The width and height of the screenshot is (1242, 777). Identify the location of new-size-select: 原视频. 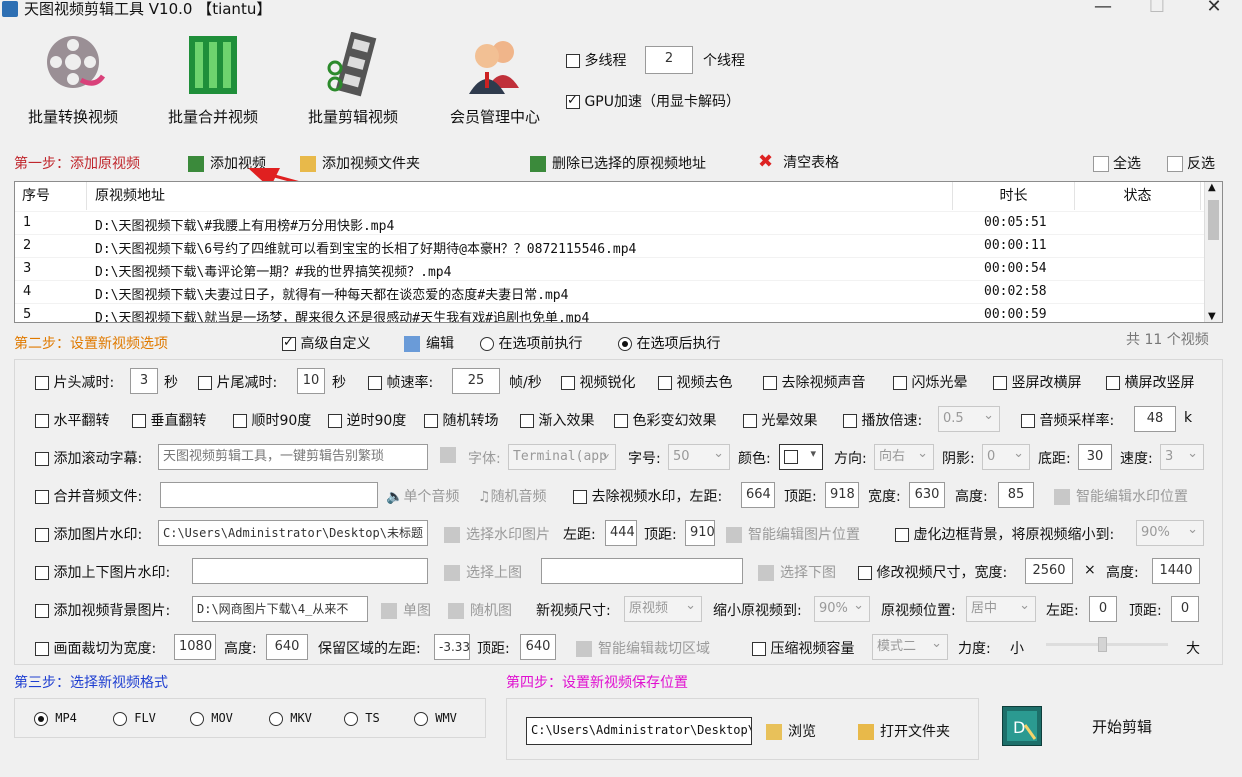
(663, 609).